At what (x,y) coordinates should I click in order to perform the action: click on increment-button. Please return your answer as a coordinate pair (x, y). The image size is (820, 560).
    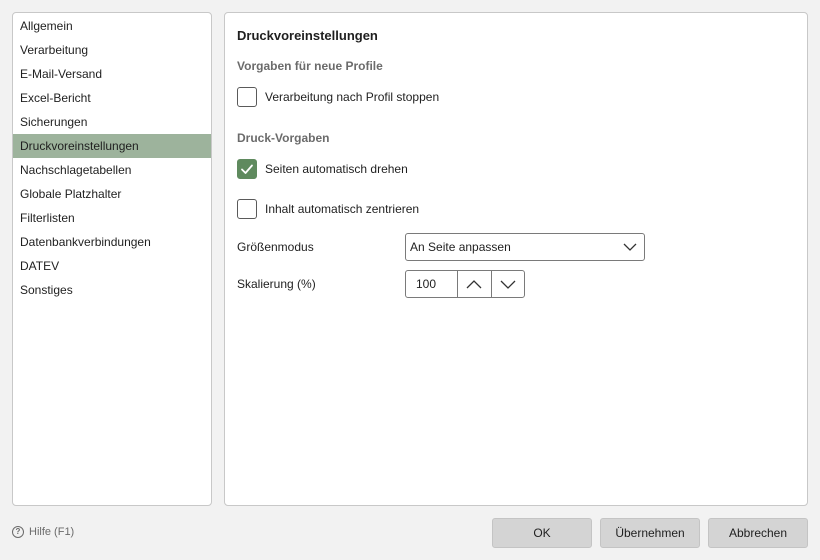
    Looking at the image, I should click on (474, 284).